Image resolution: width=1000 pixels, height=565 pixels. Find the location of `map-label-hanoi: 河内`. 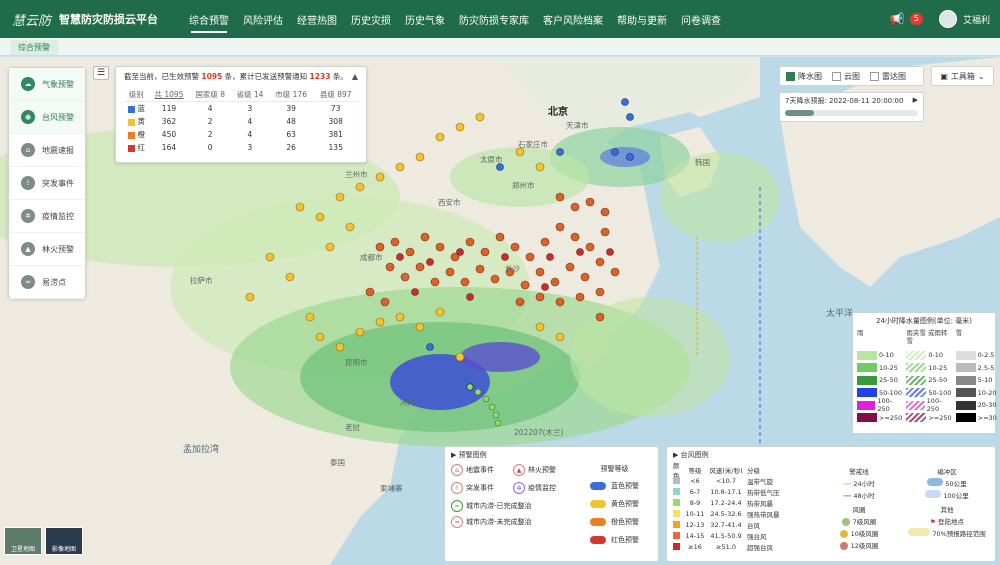

map-label-hanoi: 河内 is located at coordinates (407, 402).